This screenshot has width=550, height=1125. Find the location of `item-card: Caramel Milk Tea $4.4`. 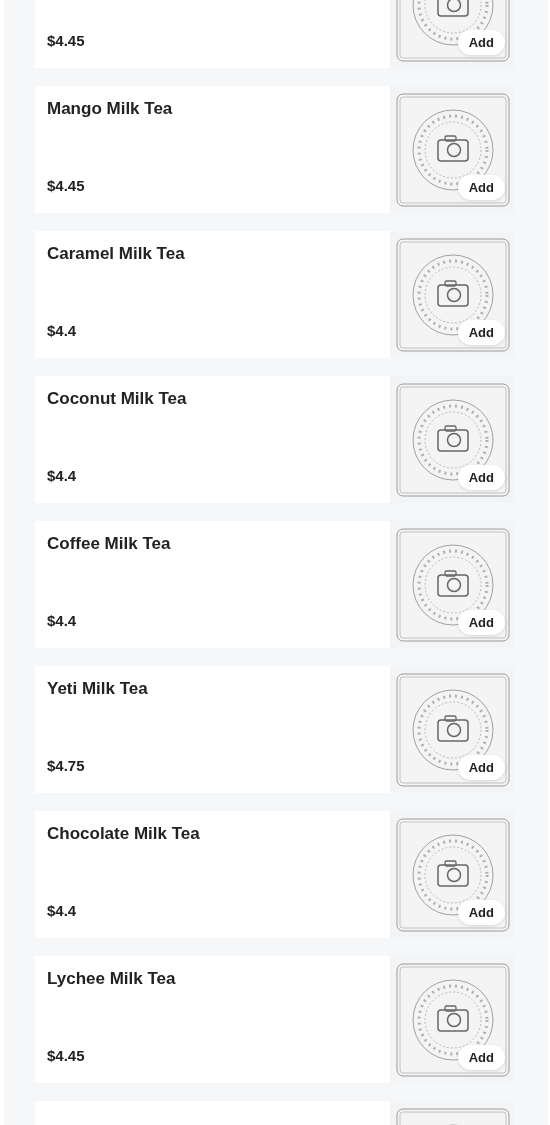

item-card: Caramel Milk Tea $4.4 is located at coordinates (212, 294).